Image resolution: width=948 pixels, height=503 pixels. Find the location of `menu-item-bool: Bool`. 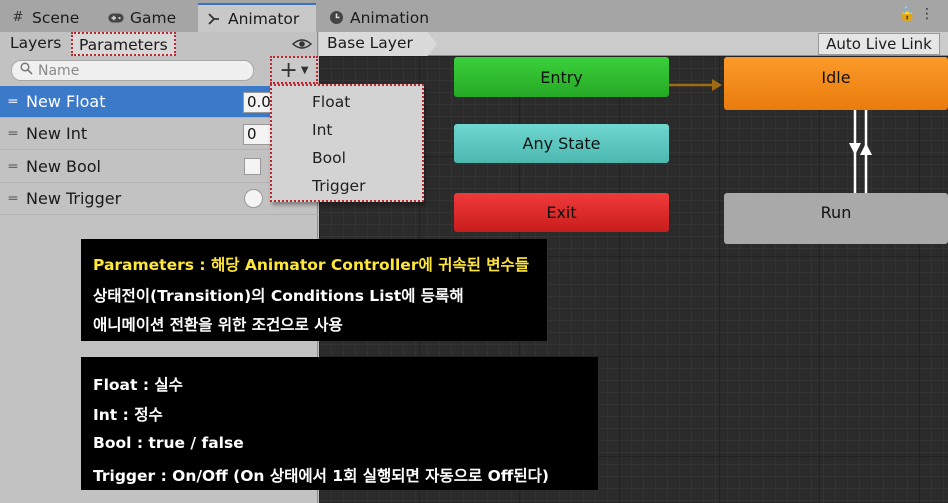

menu-item-bool: Bool is located at coordinates (329, 158).